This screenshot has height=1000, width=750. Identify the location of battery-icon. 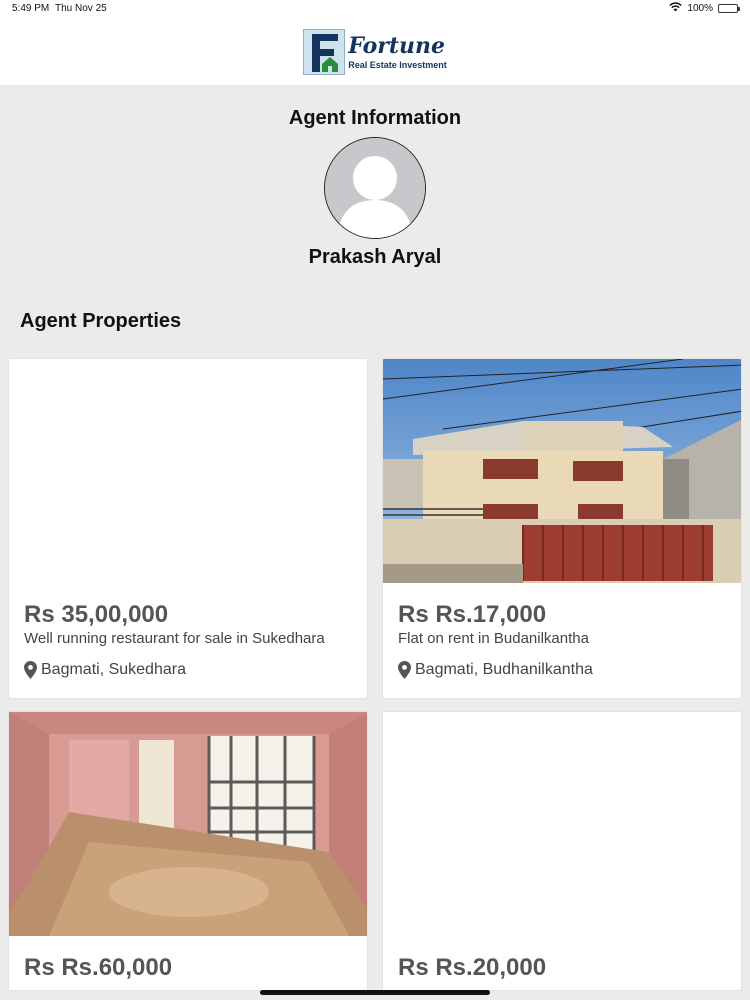
(729, 8).